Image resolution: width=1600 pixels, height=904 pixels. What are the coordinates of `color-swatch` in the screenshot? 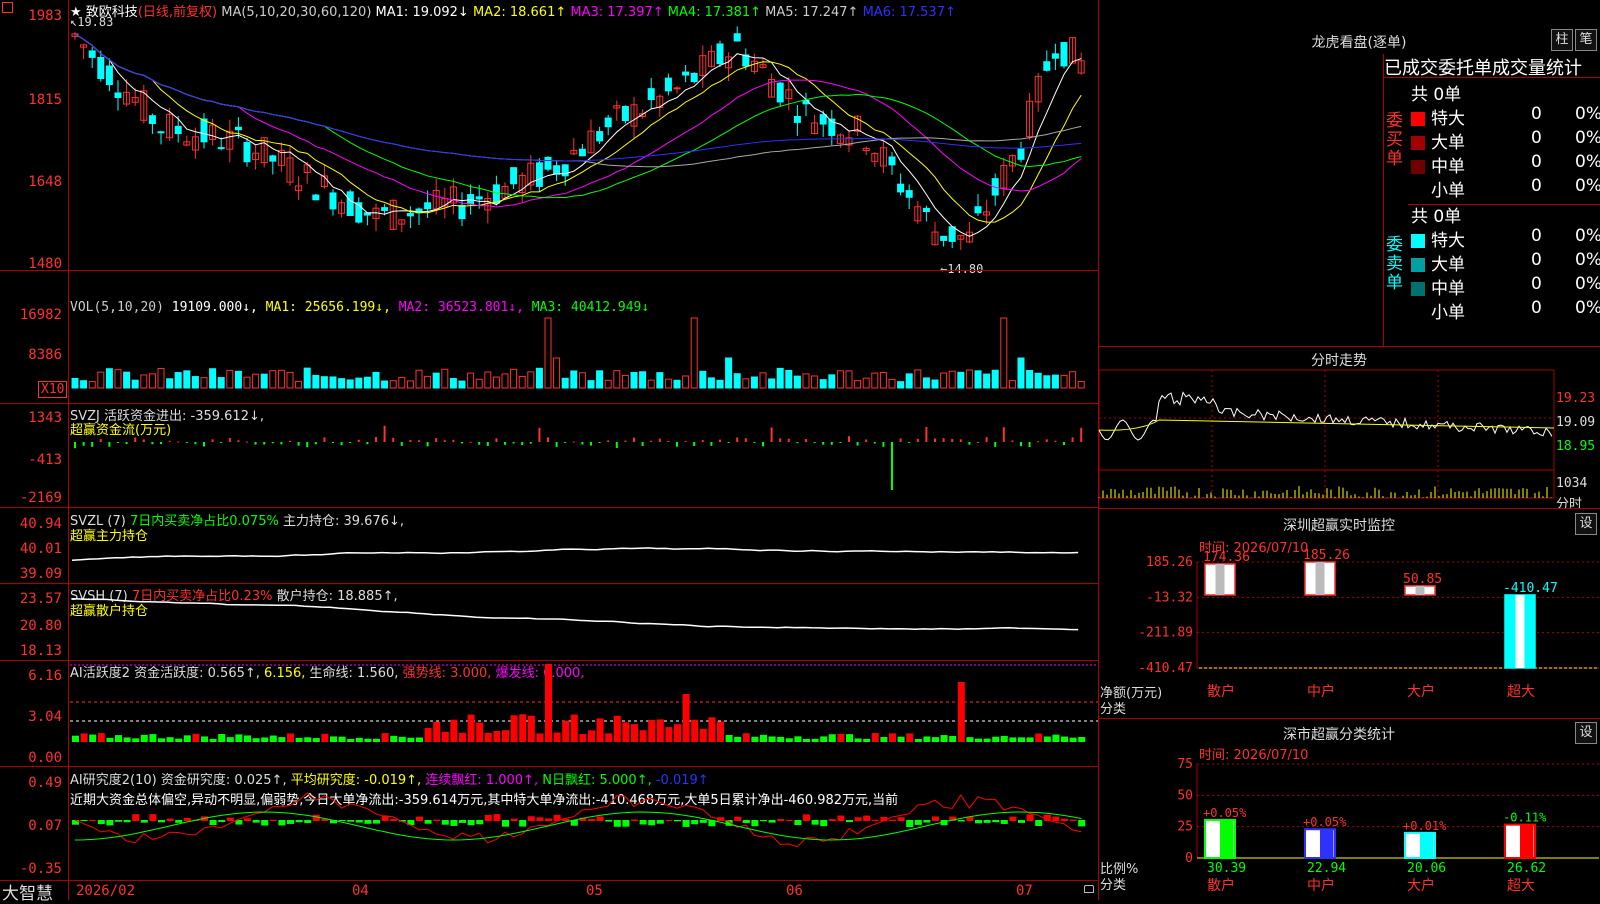 It's located at (1418, 265).